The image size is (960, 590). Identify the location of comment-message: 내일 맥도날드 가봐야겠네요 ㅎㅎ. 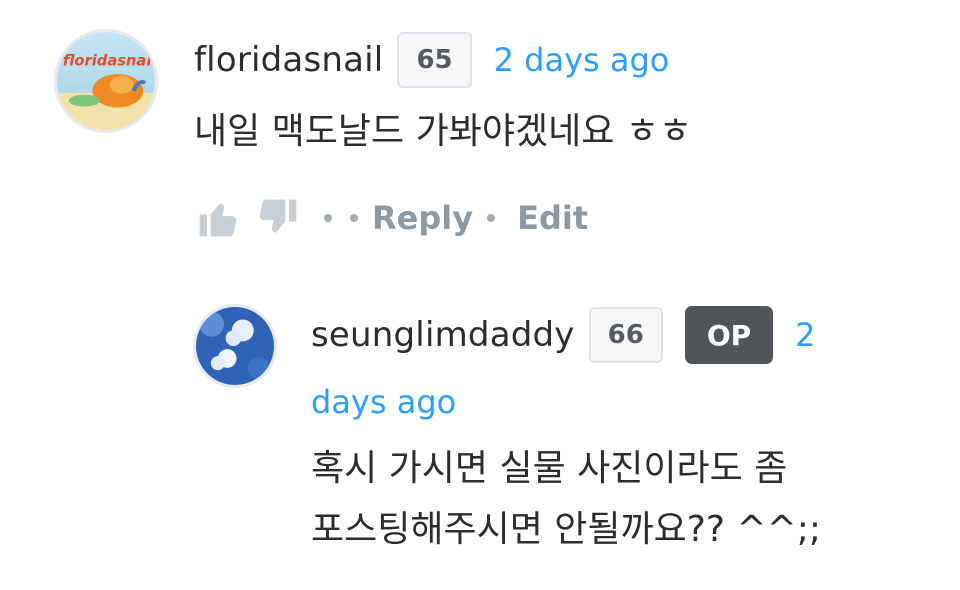
(443, 131).